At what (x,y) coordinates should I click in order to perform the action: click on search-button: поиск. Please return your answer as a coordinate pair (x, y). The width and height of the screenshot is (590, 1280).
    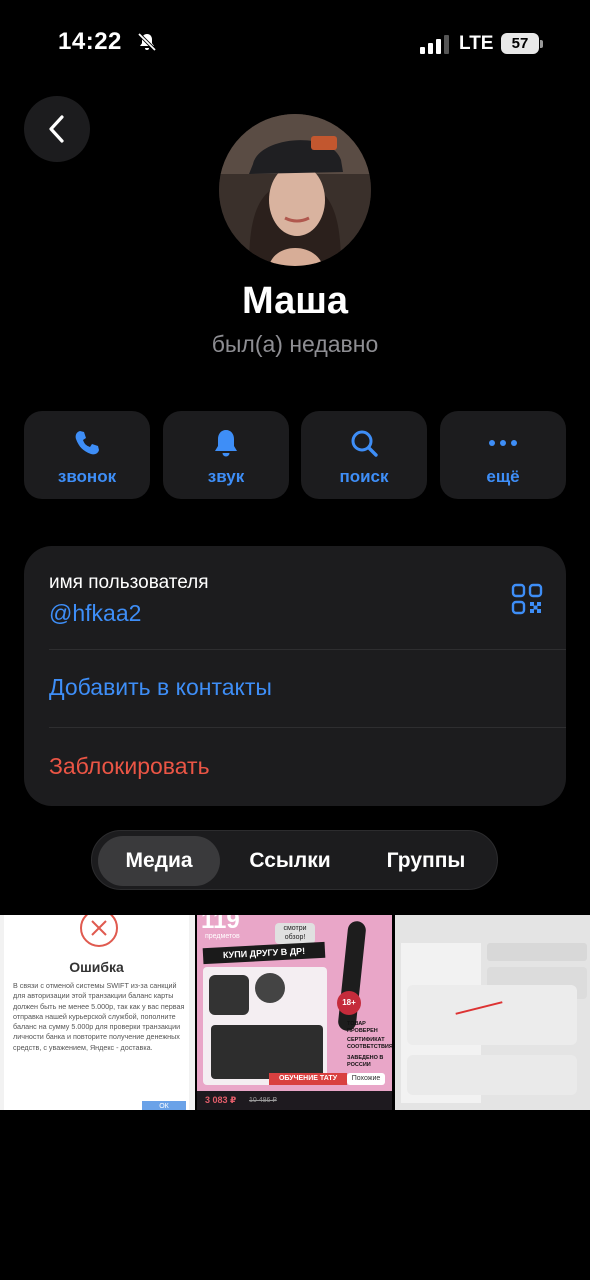
    Looking at the image, I should click on (364, 455).